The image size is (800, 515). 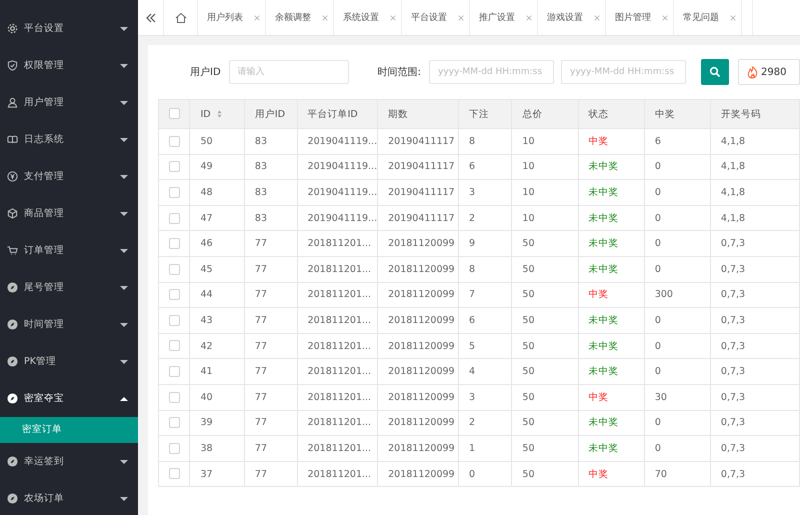 What do you see at coordinates (755, 243) in the screenshot?
I see `table-cell: 0,7,3` at bounding box center [755, 243].